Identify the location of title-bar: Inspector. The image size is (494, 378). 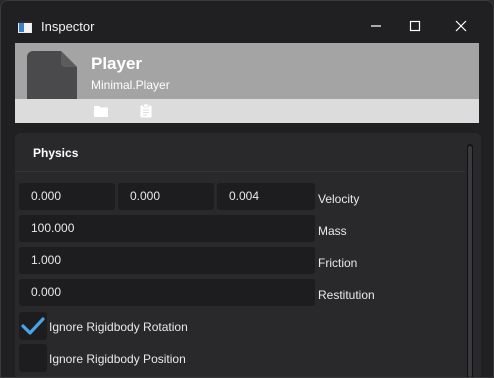
(247, 24).